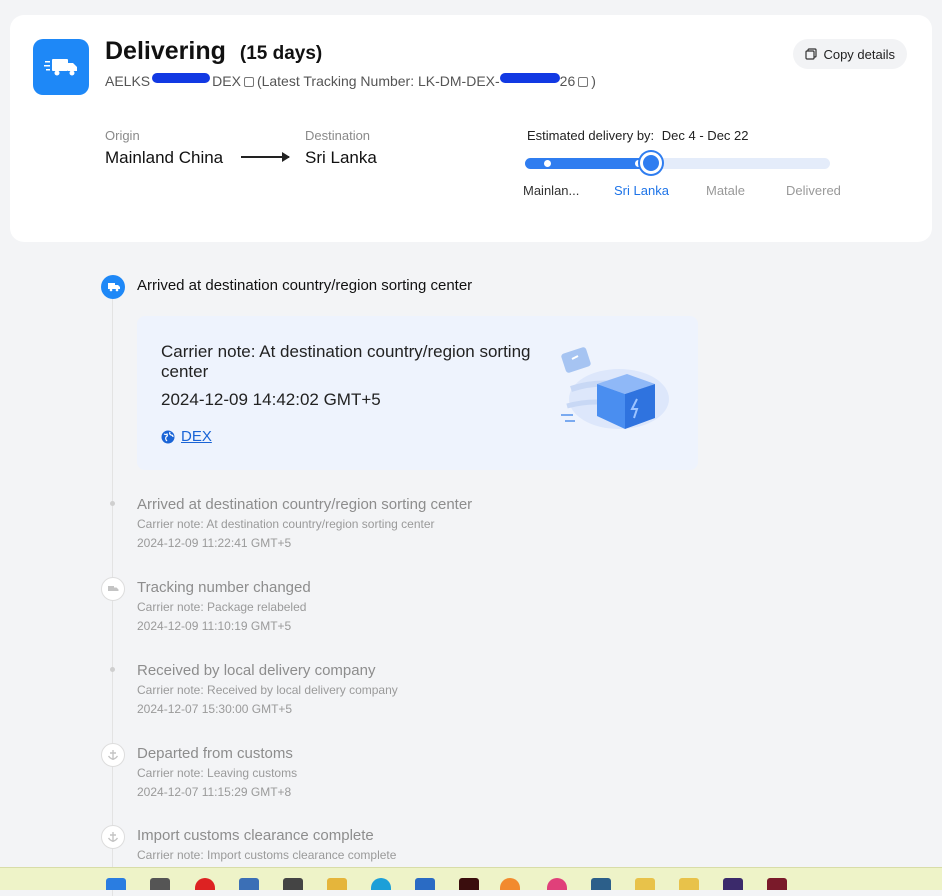 The height and width of the screenshot is (896, 942). I want to click on latest-tracking-end: 26, so click(567, 81).